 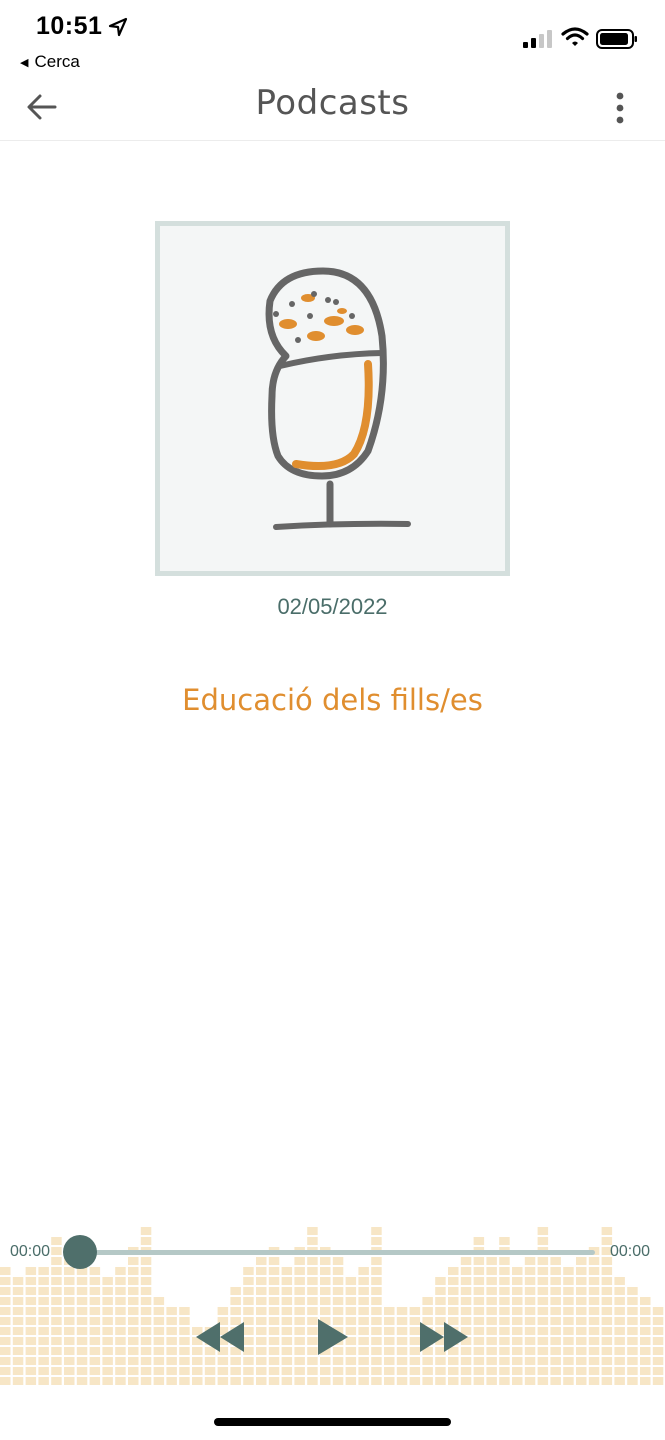 What do you see at coordinates (337, 1252) in the screenshot?
I see `progress-track` at bounding box center [337, 1252].